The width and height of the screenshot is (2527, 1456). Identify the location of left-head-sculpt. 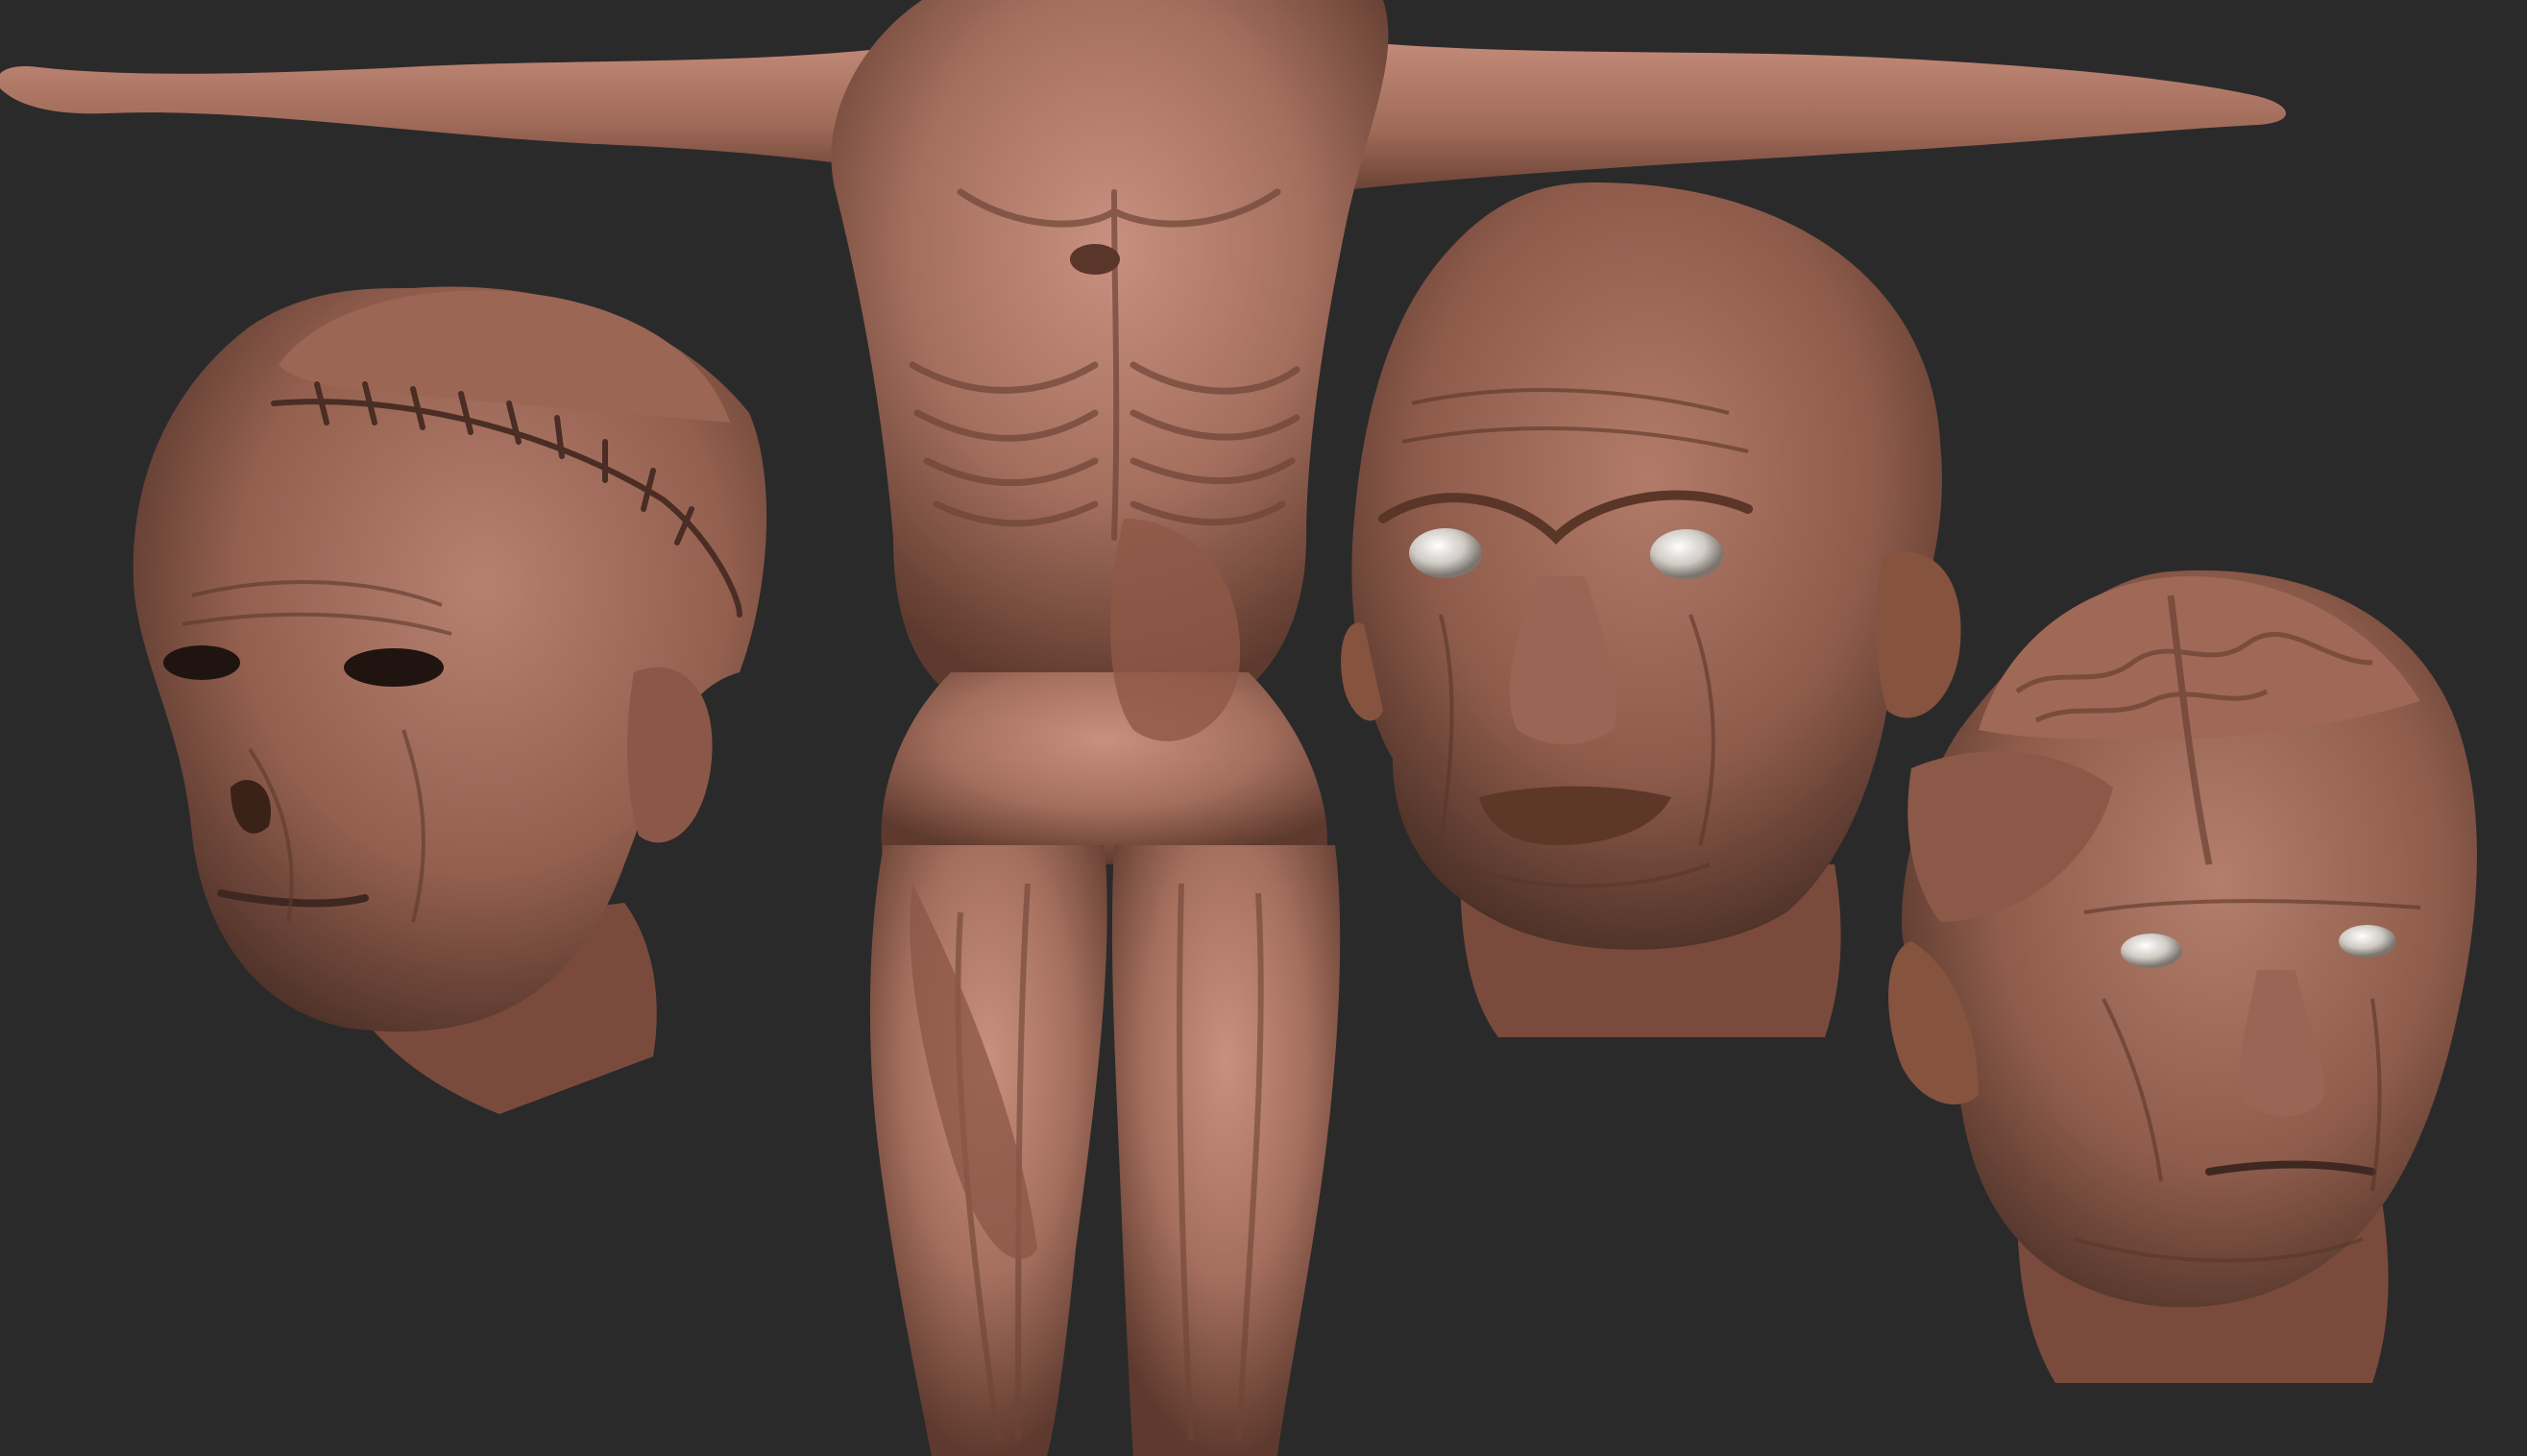
(450, 700).